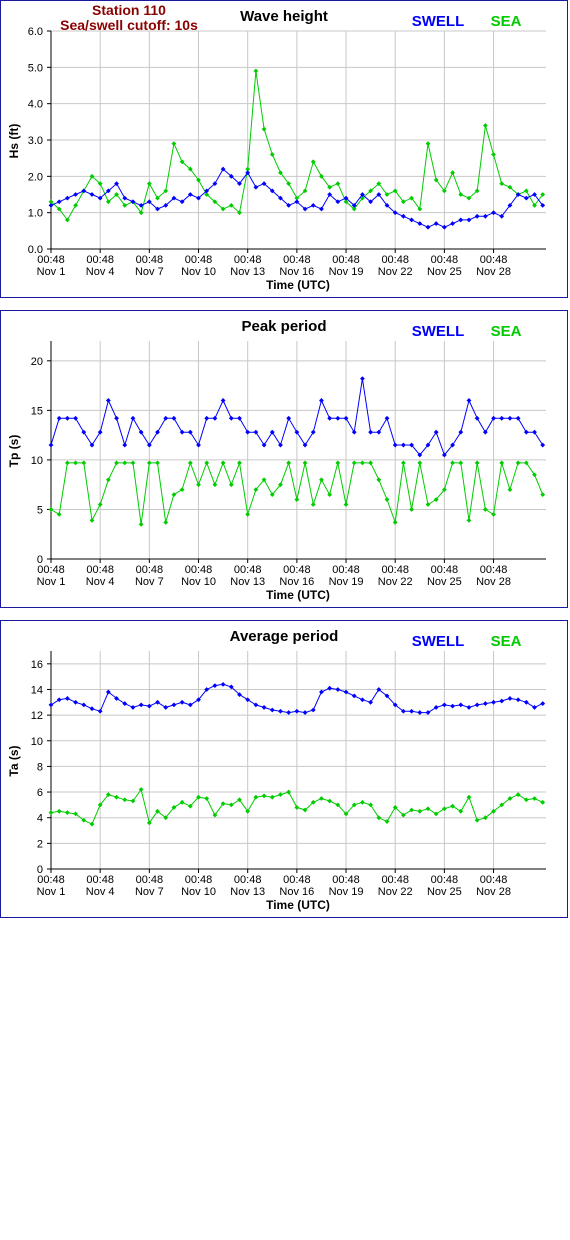  I want to click on y-tick-label: 16, so click(37, 665).